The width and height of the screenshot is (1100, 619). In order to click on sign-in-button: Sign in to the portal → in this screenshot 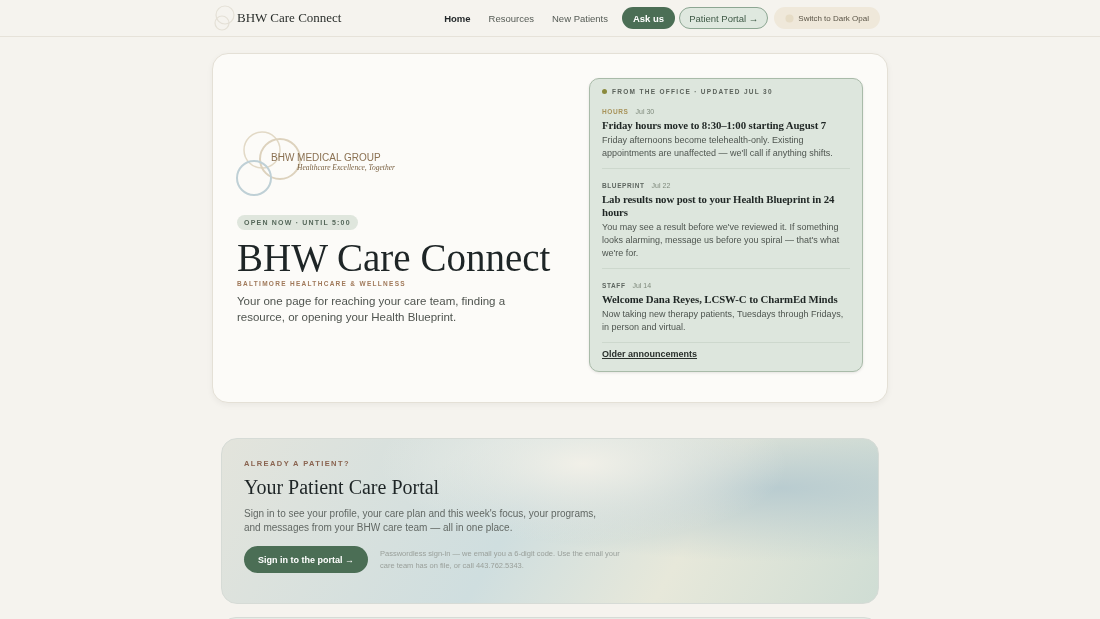, I will do `click(306, 559)`.